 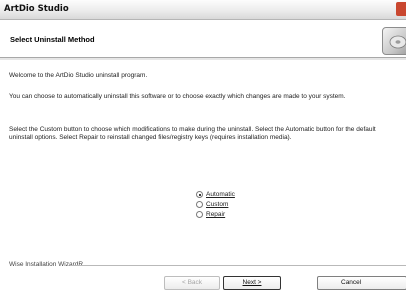 What do you see at coordinates (36, 9) in the screenshot?
I see `window-title: ArtDio Studio` at bounding box center [36, 9].